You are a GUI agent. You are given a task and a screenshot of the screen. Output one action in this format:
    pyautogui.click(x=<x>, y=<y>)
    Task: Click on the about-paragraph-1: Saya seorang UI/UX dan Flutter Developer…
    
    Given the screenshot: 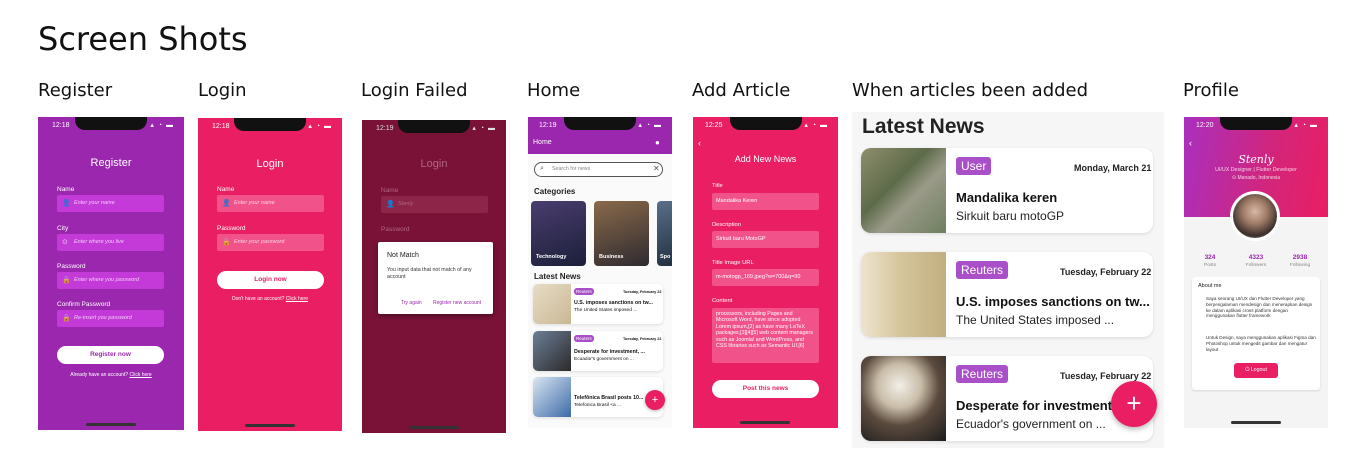 What is the action you would take?
    pyautogui.click(x=1259, y=307)
    